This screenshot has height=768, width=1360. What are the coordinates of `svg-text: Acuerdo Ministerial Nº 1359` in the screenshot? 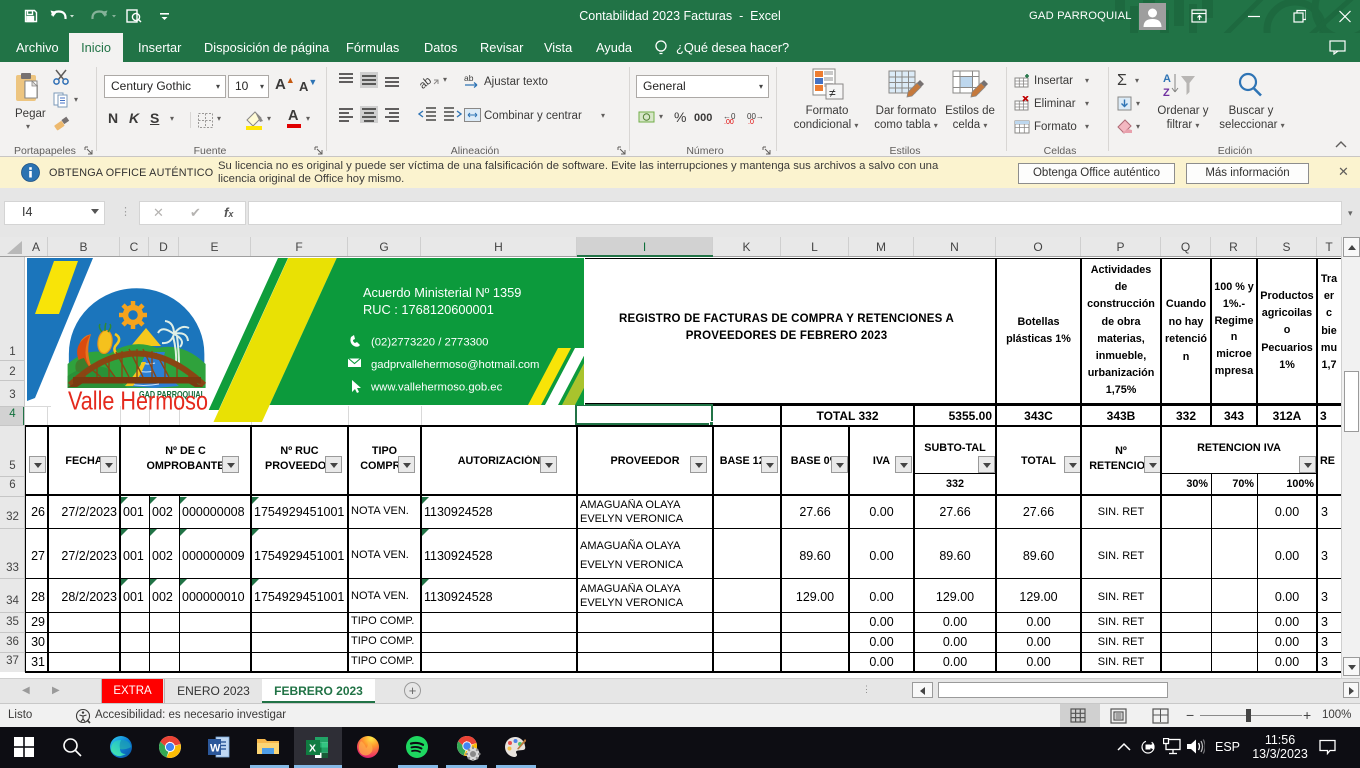 It's located at (442, 292).